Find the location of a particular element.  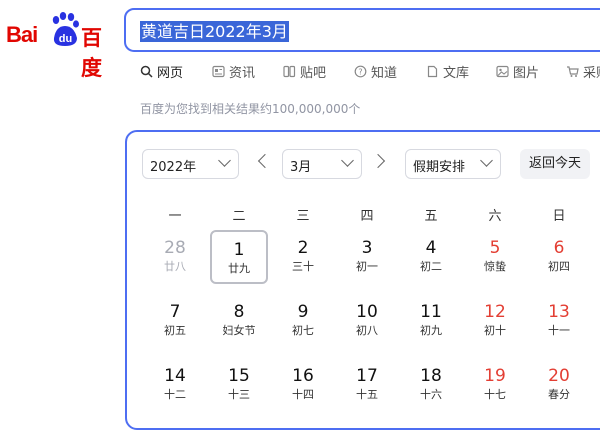

next-month-arrow-icon is located at coordinates (378, 161).